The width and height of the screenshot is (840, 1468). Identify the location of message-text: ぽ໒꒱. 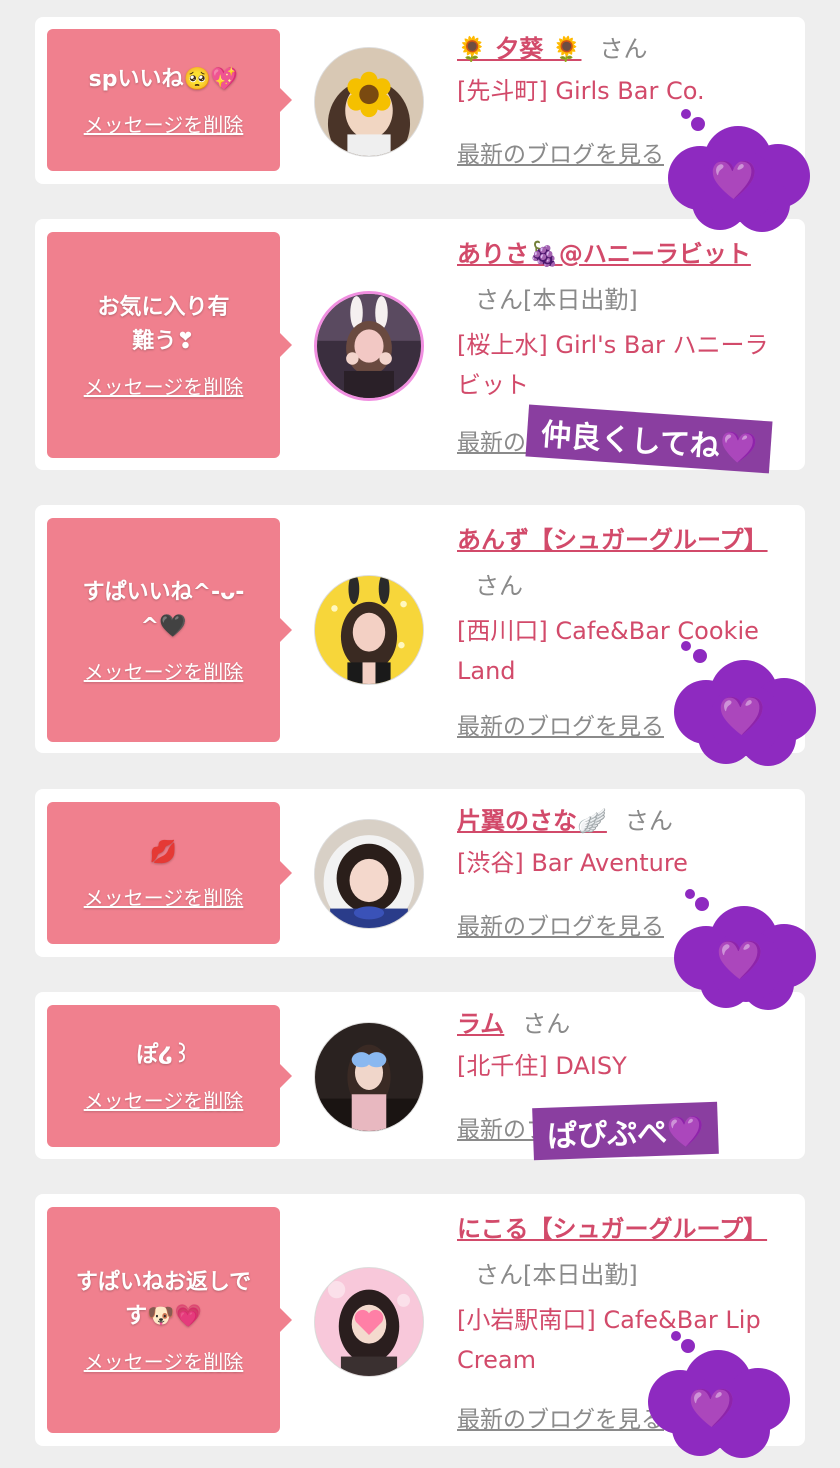
(163, 1055).